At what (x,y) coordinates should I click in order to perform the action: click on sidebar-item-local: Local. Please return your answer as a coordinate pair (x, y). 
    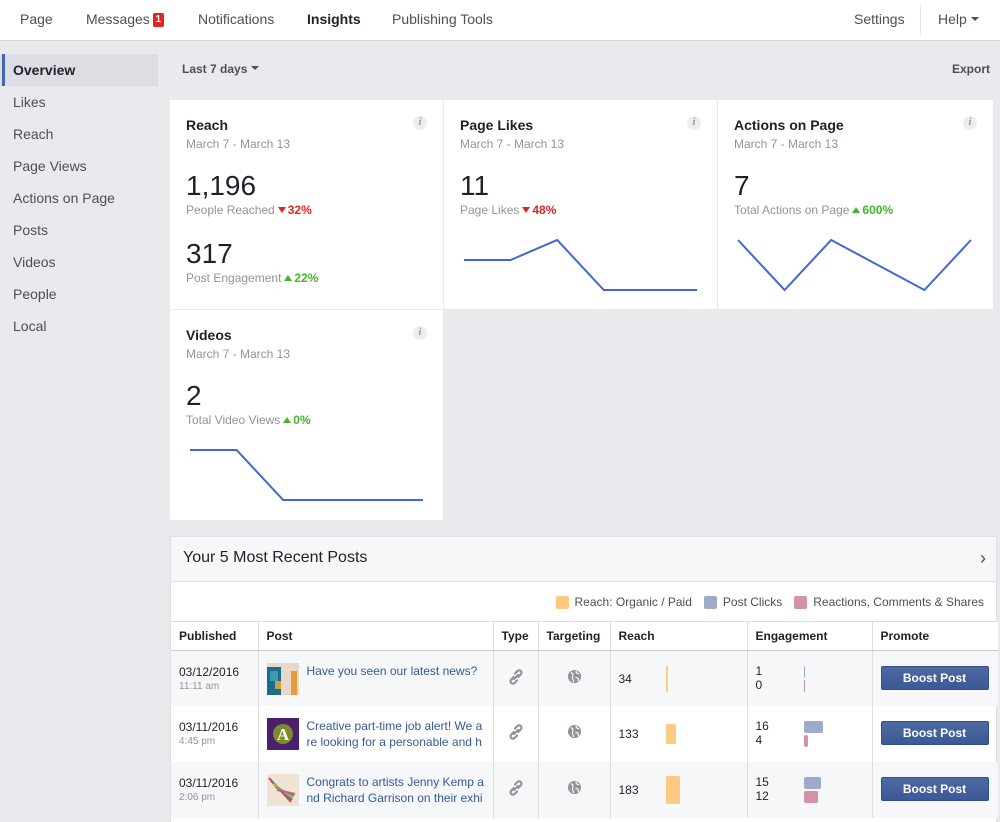
    Looking at the image, I should click on (79, 326).